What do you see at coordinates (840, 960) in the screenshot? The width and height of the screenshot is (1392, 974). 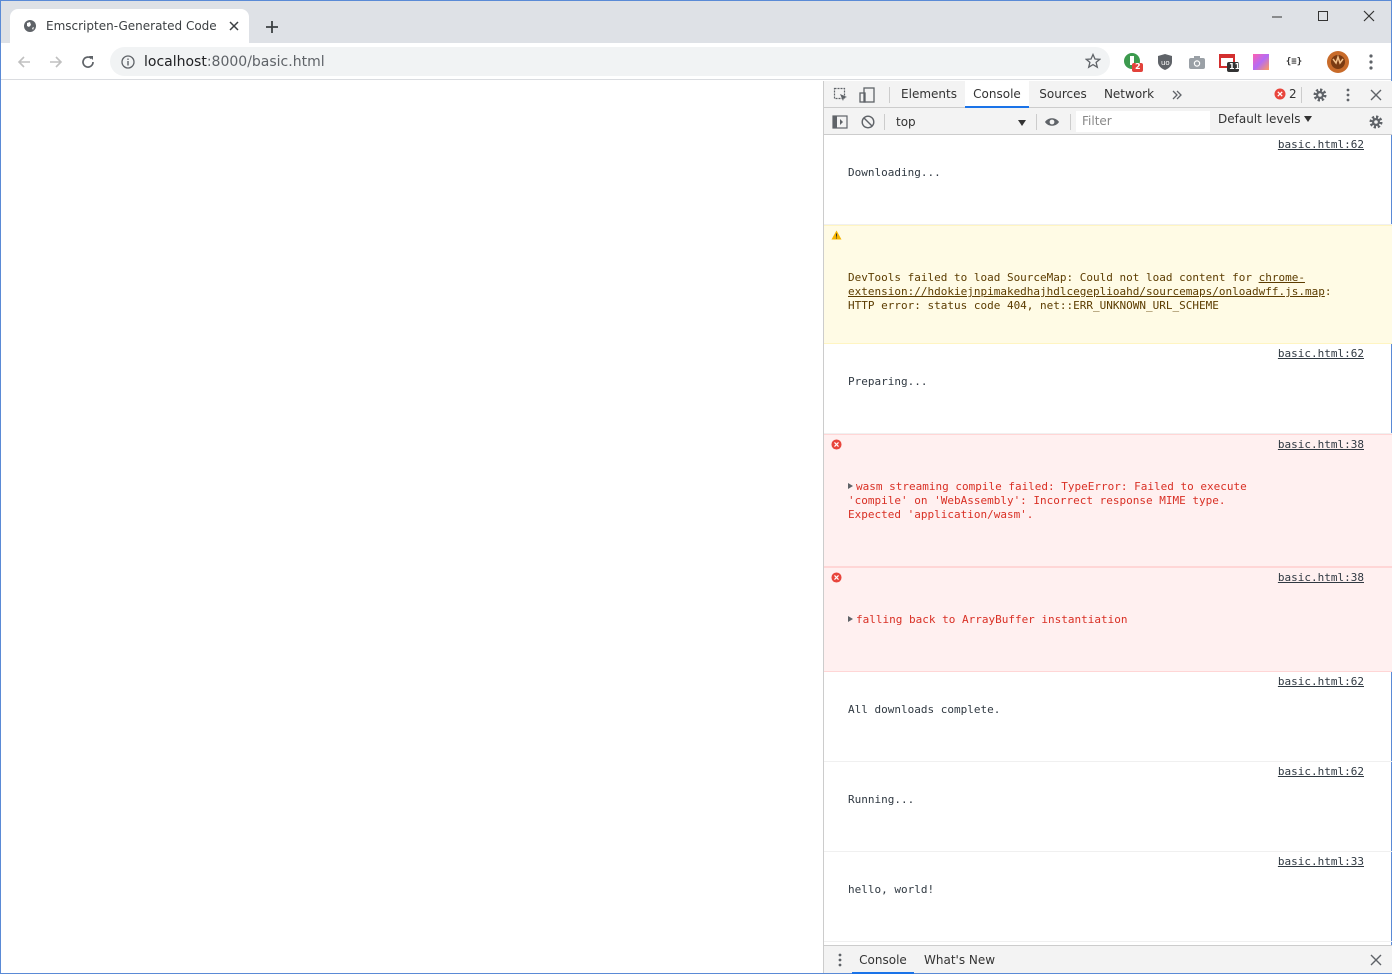 I see `drawer-menu-icon` at bounding box center [840, 960].